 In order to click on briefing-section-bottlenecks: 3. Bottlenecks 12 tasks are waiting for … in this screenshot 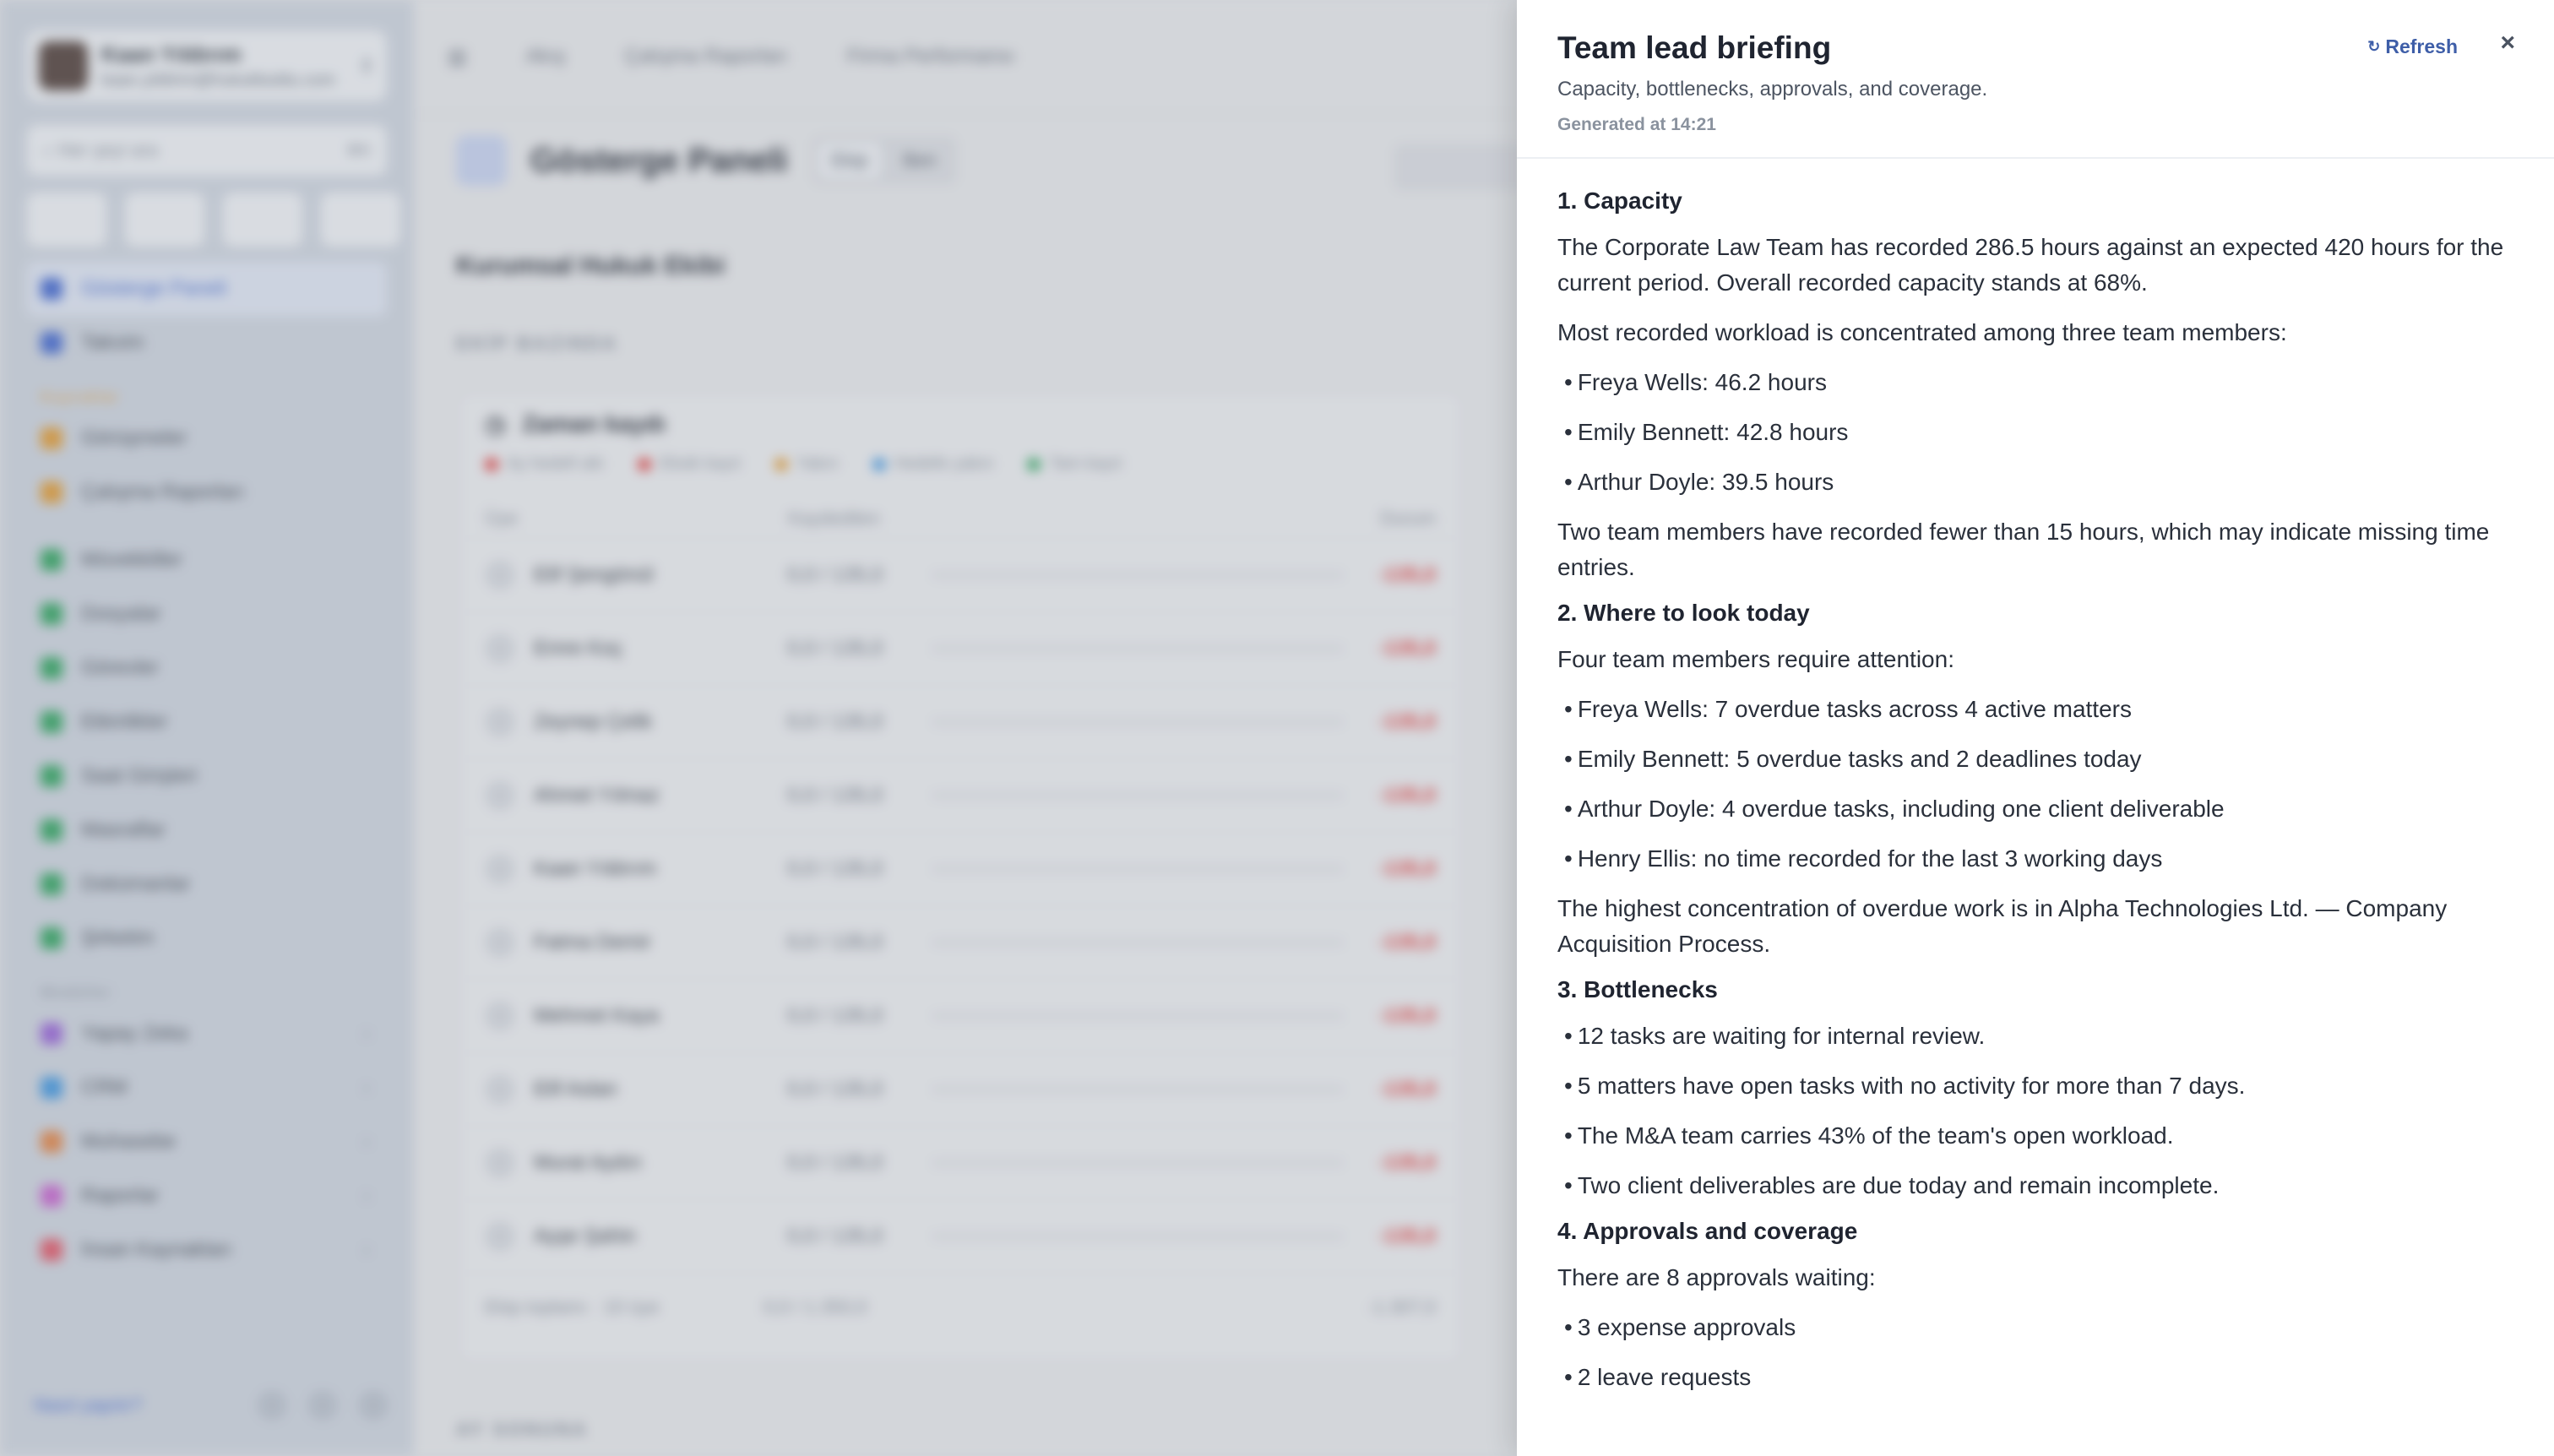, I will do `click(2035, 1089)`.